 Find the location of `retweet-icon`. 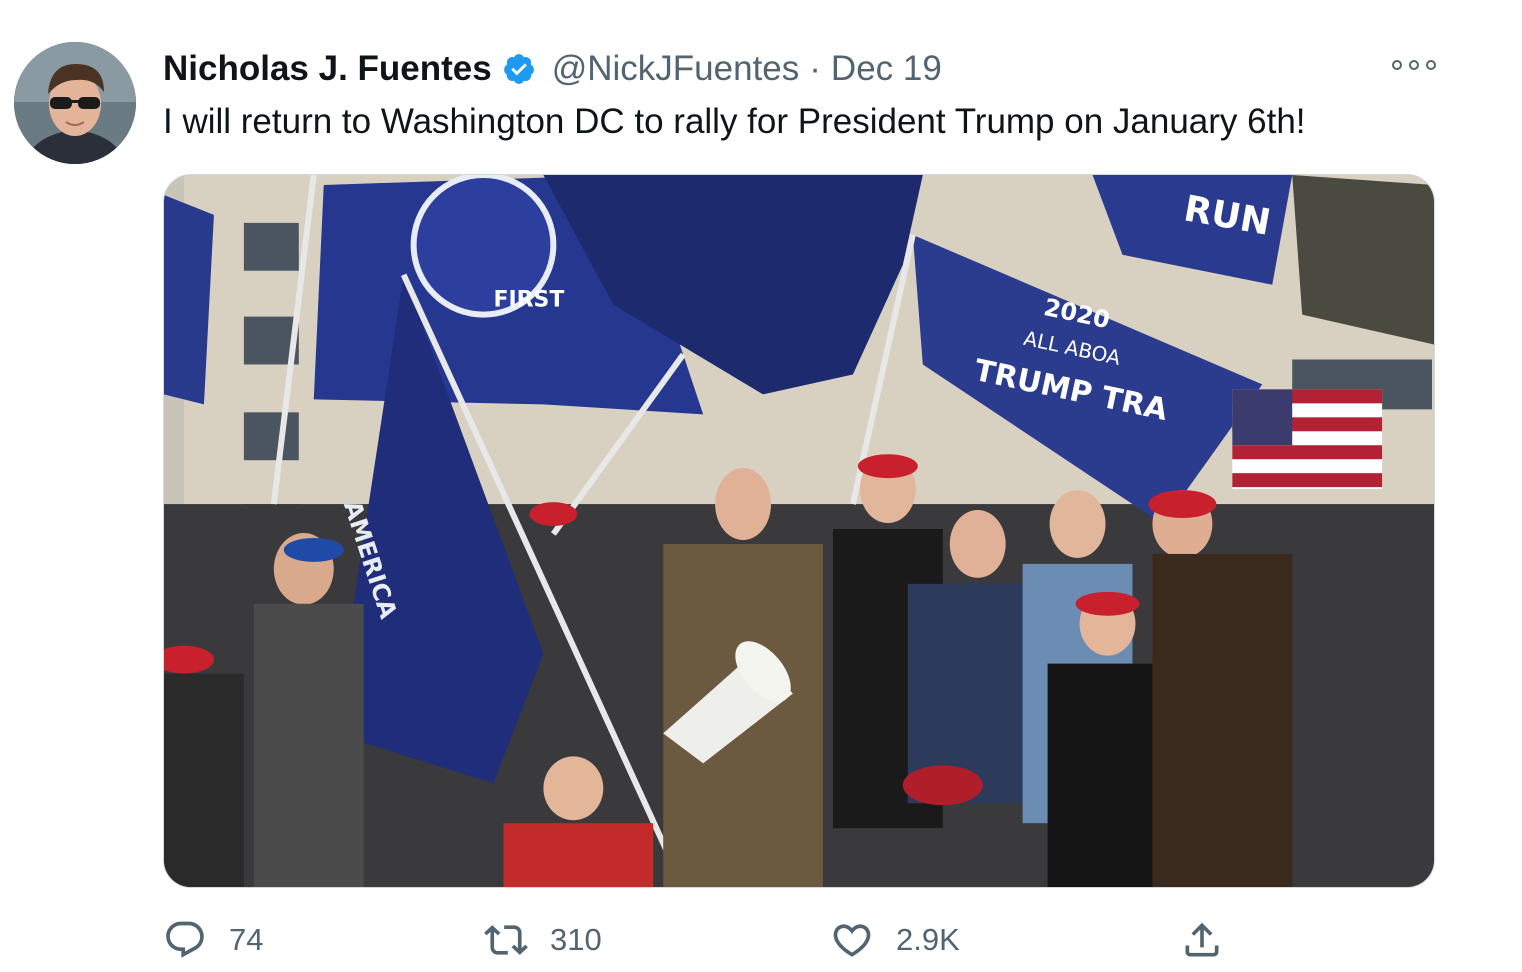

retweet-icon is located at coordinates (506, 940).